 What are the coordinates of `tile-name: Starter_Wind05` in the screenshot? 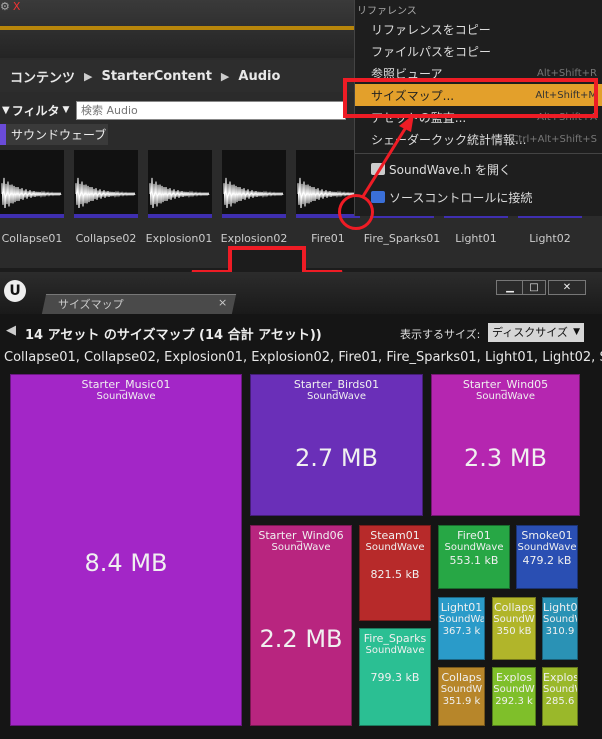 It's located at (505, 384).